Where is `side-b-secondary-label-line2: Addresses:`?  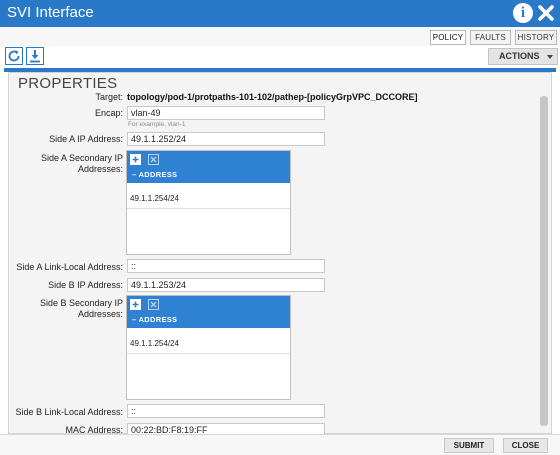
side-b-secondary-label-line2: Addresses: is located at coordinates (100, 314).